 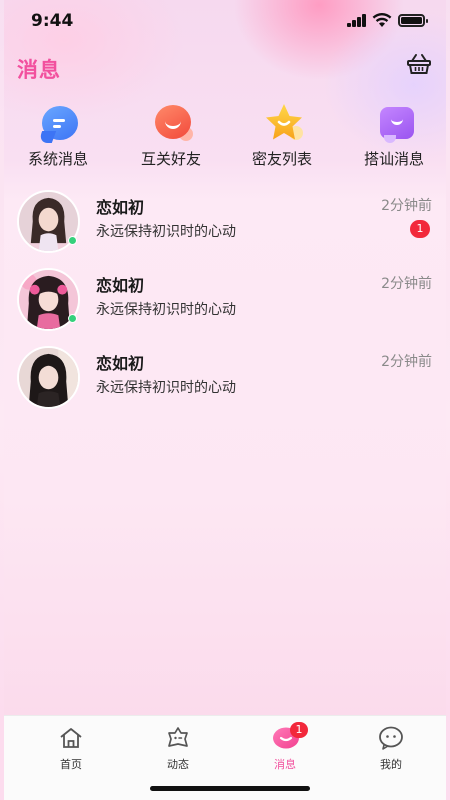 I want to click on tab-profile: 我的, so click(x=391, y=750).